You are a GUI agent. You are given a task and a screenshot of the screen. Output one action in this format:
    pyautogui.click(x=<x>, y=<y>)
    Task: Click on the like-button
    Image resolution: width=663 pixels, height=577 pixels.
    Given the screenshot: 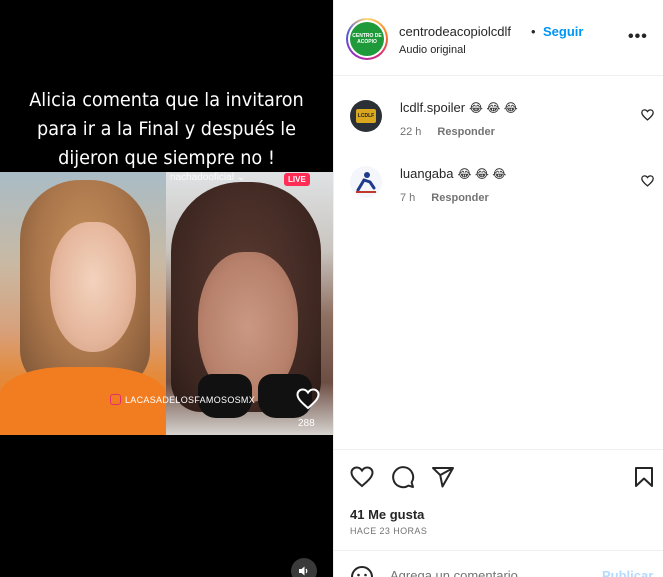 What is the action you would take?
    pyautogui.click(x=362, y=477)
    